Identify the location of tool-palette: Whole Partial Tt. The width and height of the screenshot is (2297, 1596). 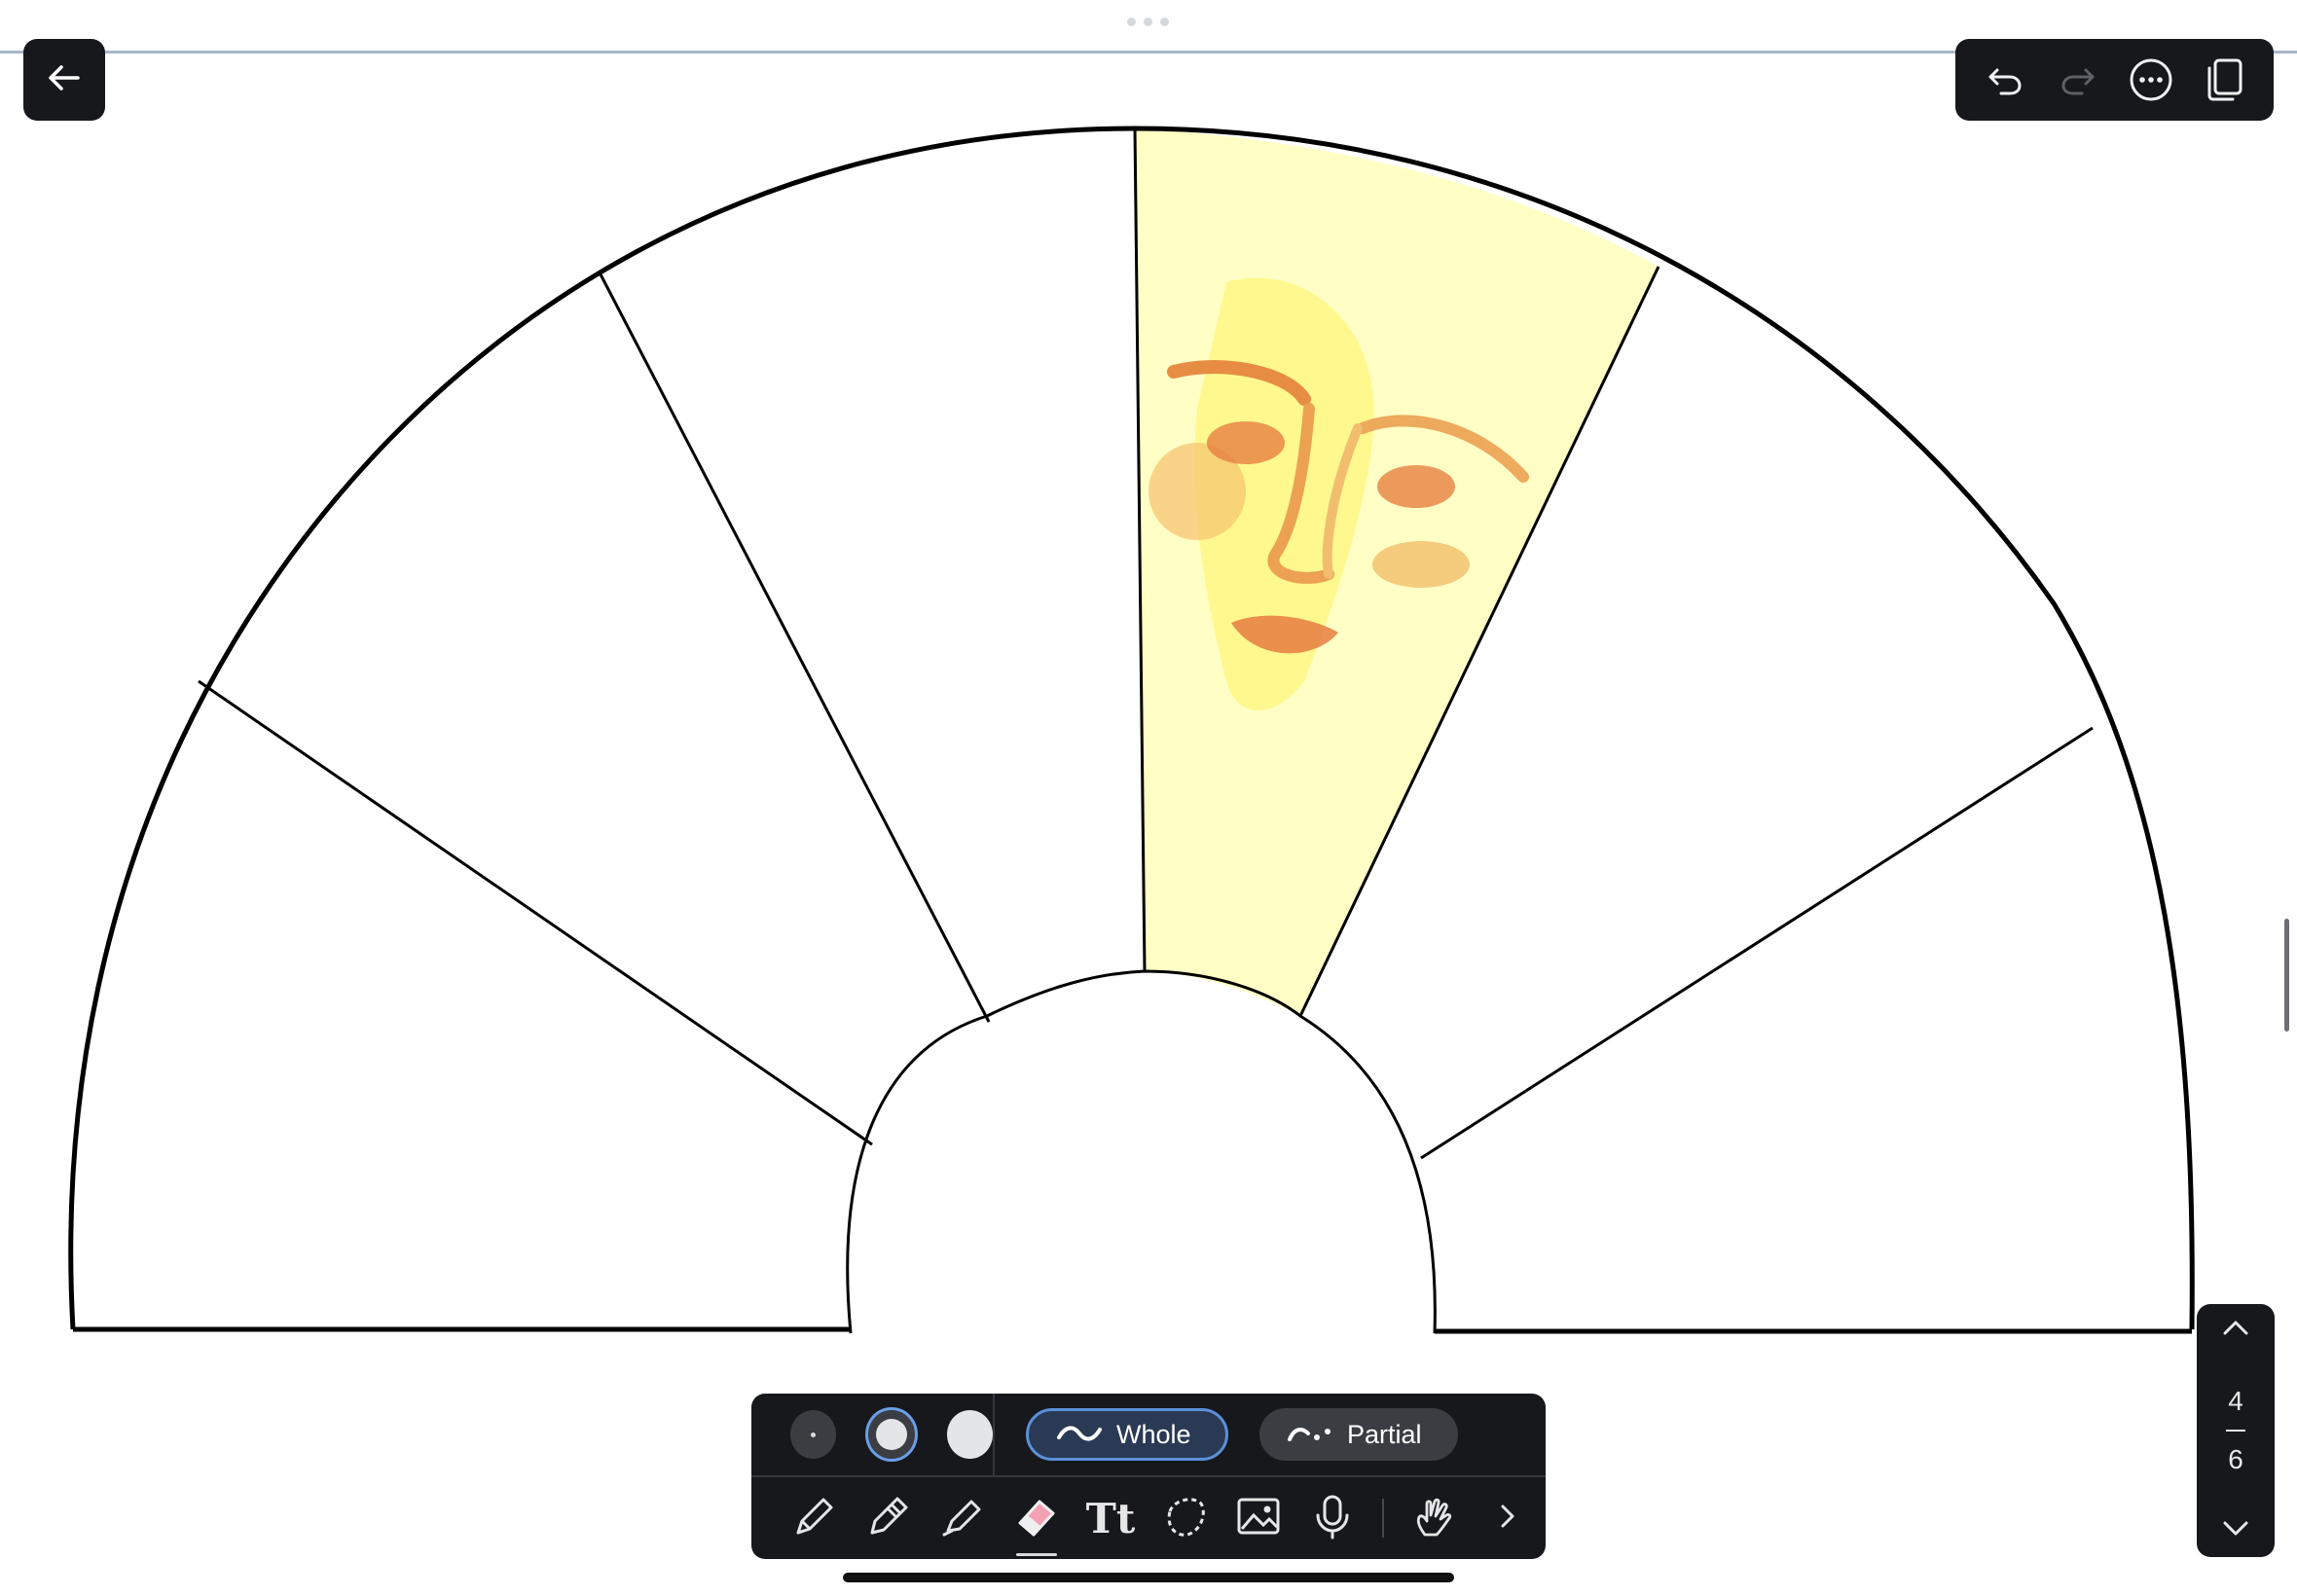
(1148, 1477).